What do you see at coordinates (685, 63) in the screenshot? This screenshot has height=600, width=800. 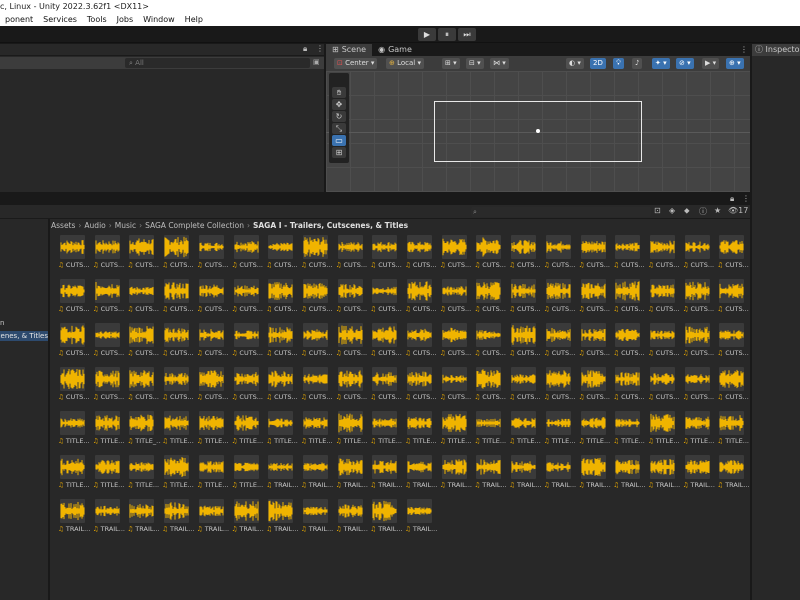 I see `visibility-toggle-icon: ⊘ ▾` at bounding box center [685, 63].